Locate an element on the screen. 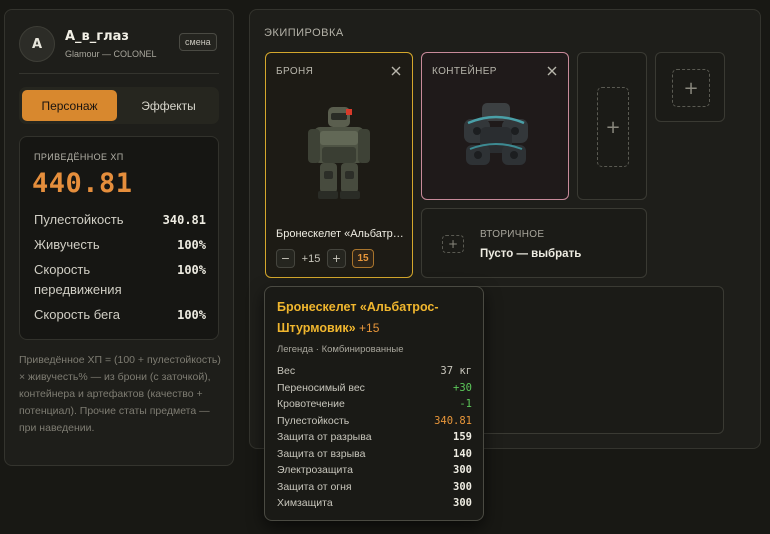 This screenshot has width=770, height=534. switch-button: смена is located at coordinates (198, 42).